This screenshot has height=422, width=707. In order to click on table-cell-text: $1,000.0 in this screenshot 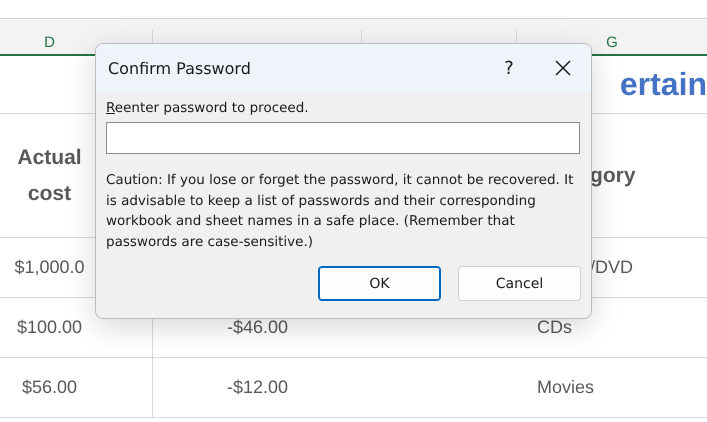, I will do `click(49, 268)`.